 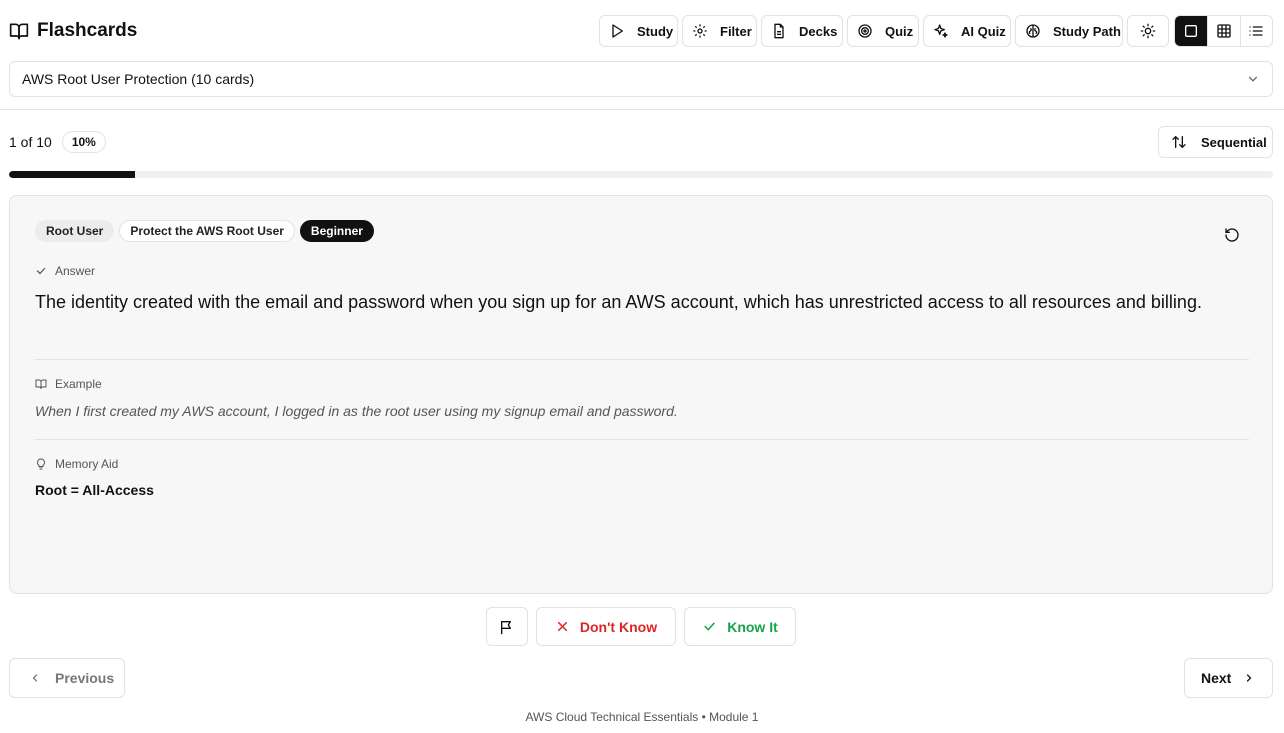 I want to click on decks-button: Decks, so click(x=802, y=31).